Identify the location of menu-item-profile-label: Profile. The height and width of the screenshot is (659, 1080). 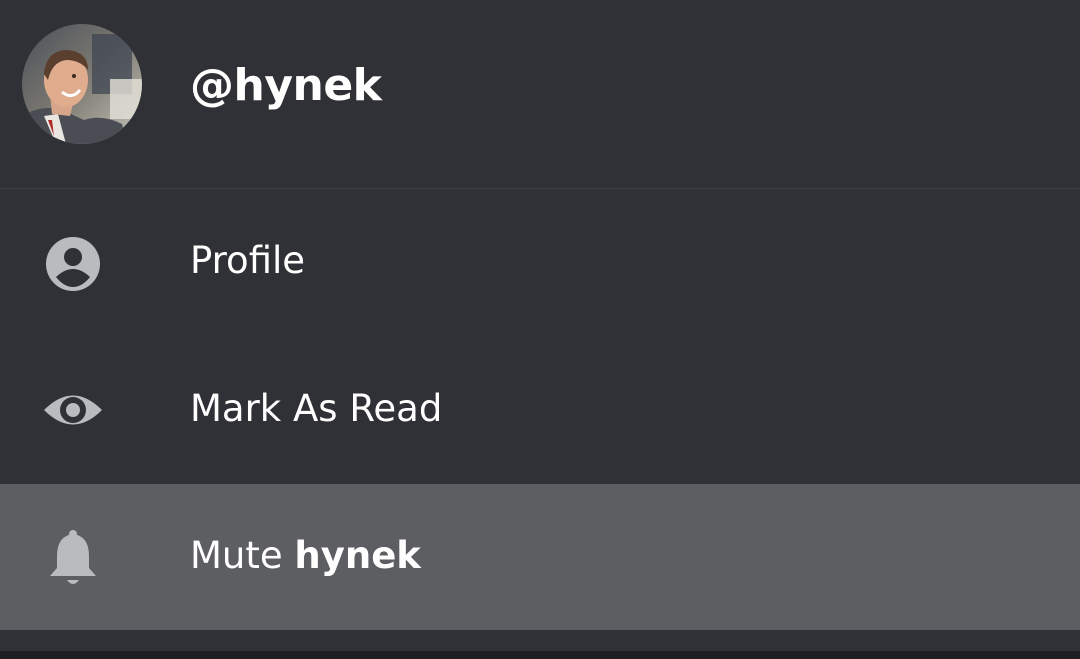
(248, 260).